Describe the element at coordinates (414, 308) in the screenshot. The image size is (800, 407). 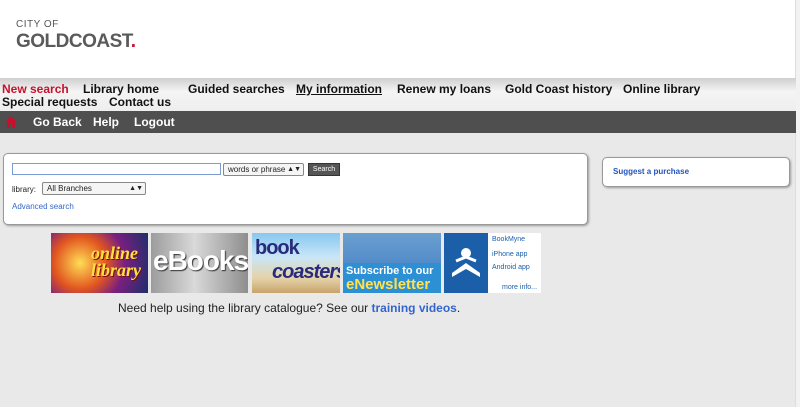
I see `training-videos-link: training videos` at that location.